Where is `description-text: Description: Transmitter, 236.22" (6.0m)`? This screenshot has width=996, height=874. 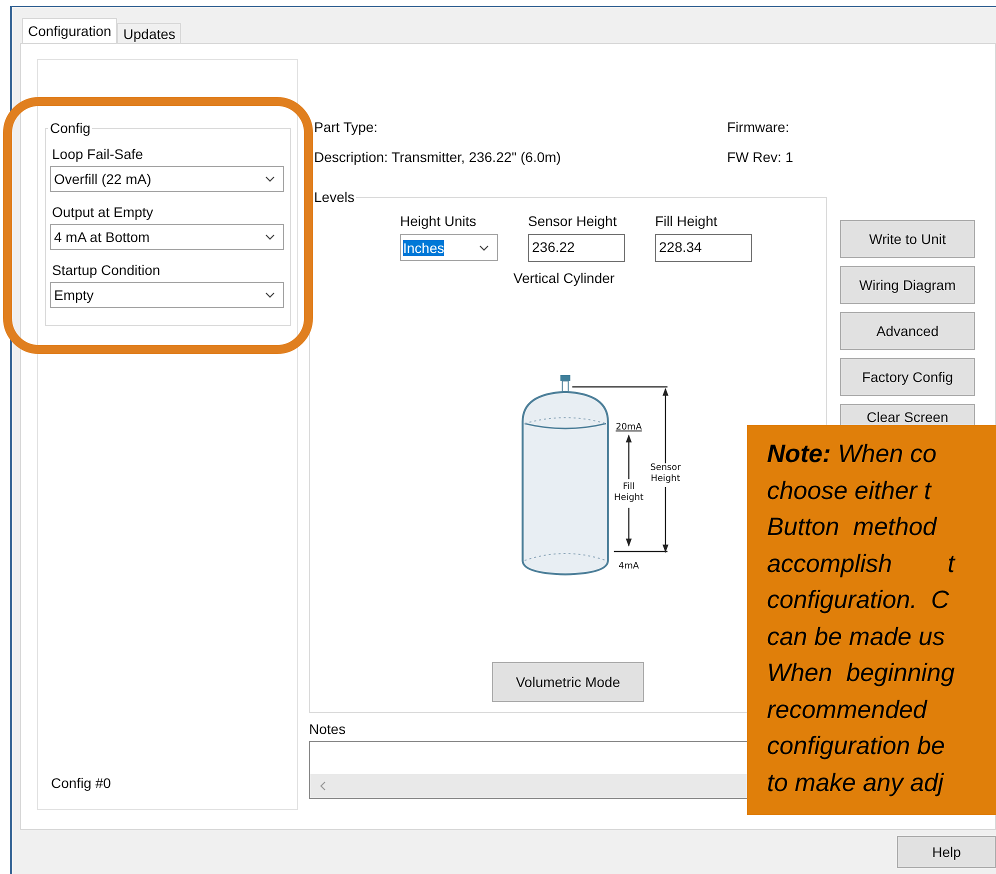
description-text: Description: Transmitter, 236.22" (6.0m) is located at coordinates (438, 157).